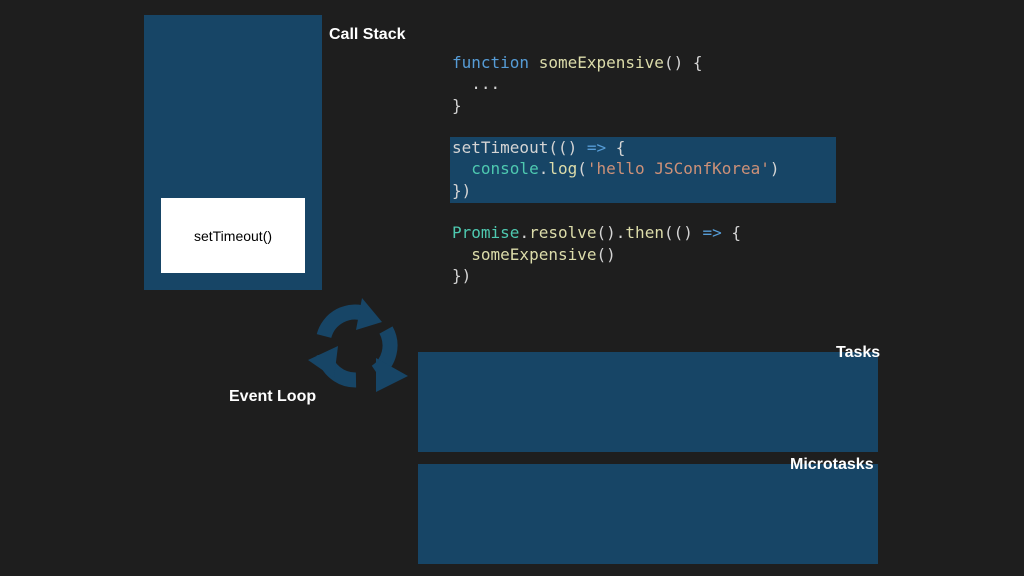 This screenshot has width=1024, height=576. I want to click on tasks-label: Tasks, so click(858, 352).